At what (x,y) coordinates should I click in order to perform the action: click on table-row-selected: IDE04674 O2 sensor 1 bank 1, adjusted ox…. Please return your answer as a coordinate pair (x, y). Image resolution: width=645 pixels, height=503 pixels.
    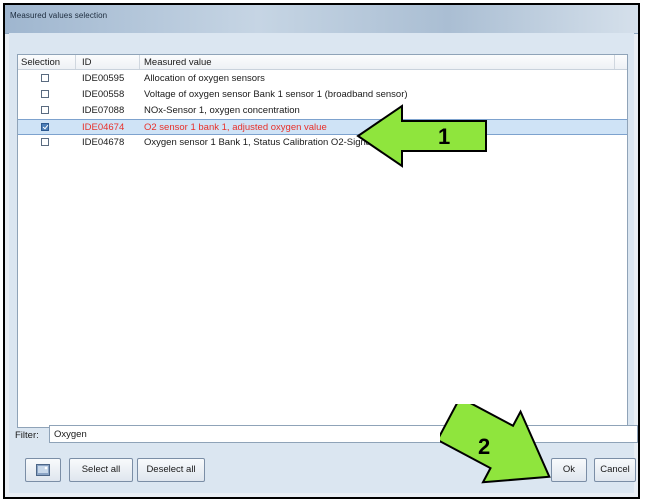
    Looking at the image, I should click on (322, 127).